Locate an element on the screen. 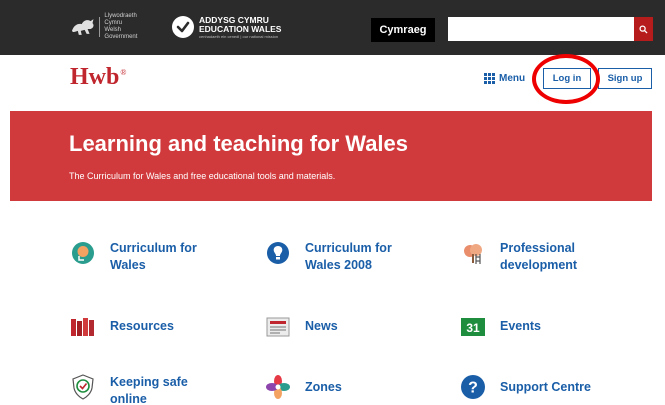  tile-label: Curriculum for Wales is located at coordinates (153, 256).